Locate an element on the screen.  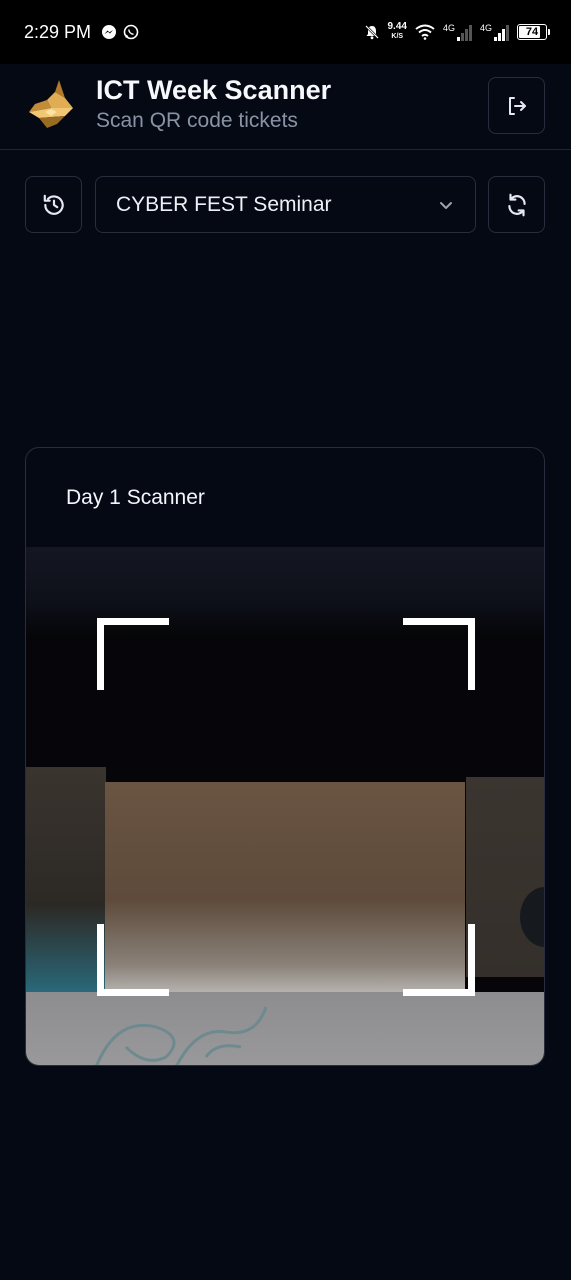
app-subtitle: Scan QR code tickets is located at coordinates (197, 120).